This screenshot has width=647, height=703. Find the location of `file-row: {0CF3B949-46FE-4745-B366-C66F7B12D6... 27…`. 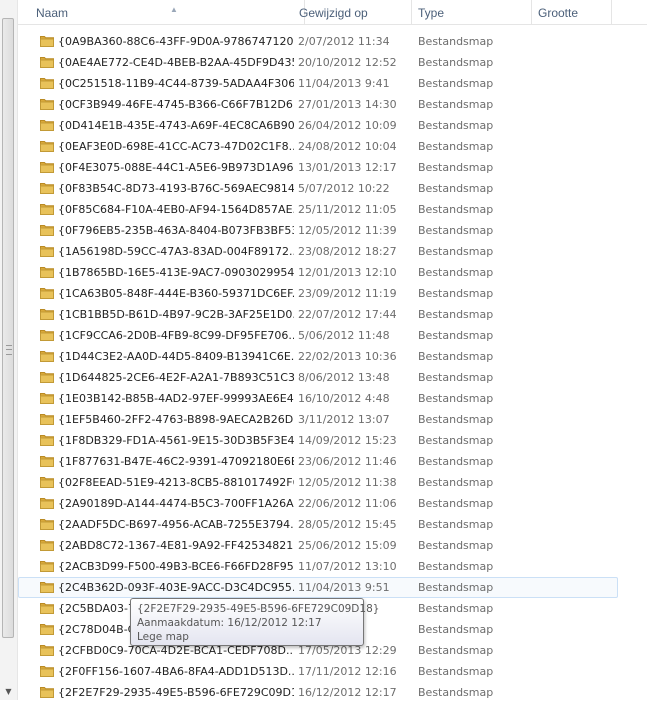

file-row: {0CF3B949-46FE-4745-B366-C66F7B12D6... 27… is located at coordinates (318, 104).